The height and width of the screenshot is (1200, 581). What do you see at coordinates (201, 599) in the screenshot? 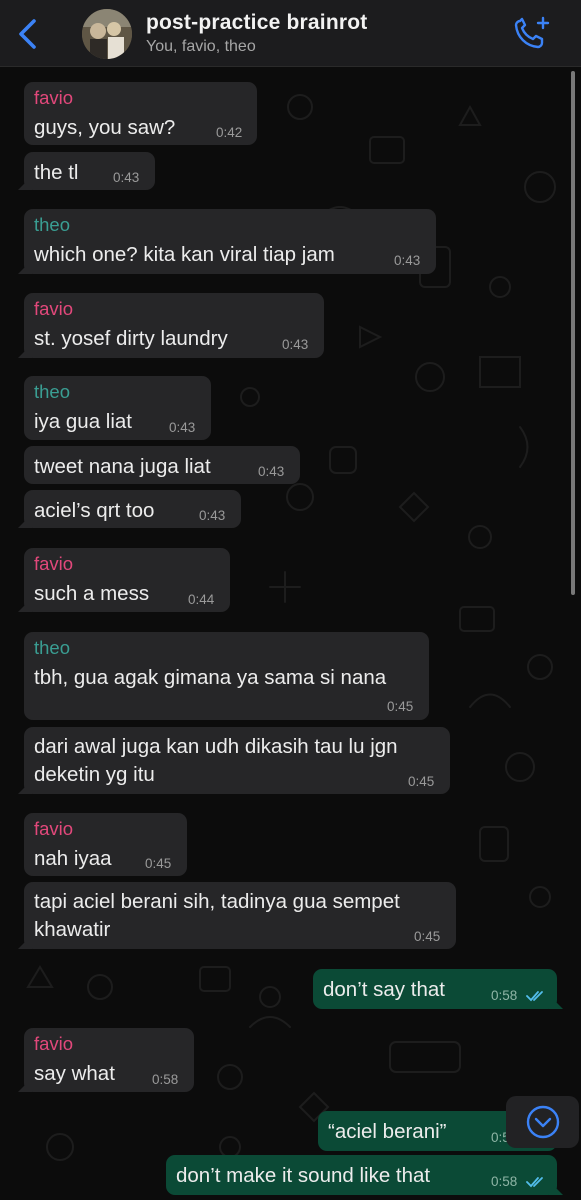
I see `message-time: 0:44` at bounding box center [201, 599].